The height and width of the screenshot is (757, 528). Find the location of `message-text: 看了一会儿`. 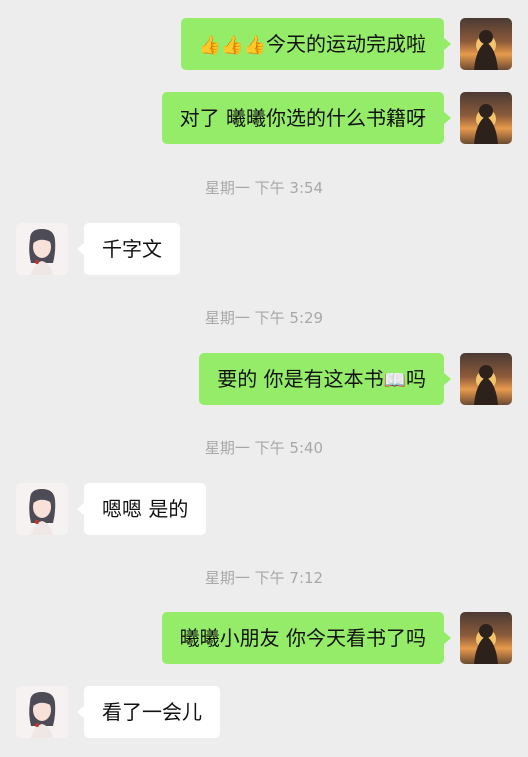

message-text: 看了一会儿 is located at coordinates (152, 712).